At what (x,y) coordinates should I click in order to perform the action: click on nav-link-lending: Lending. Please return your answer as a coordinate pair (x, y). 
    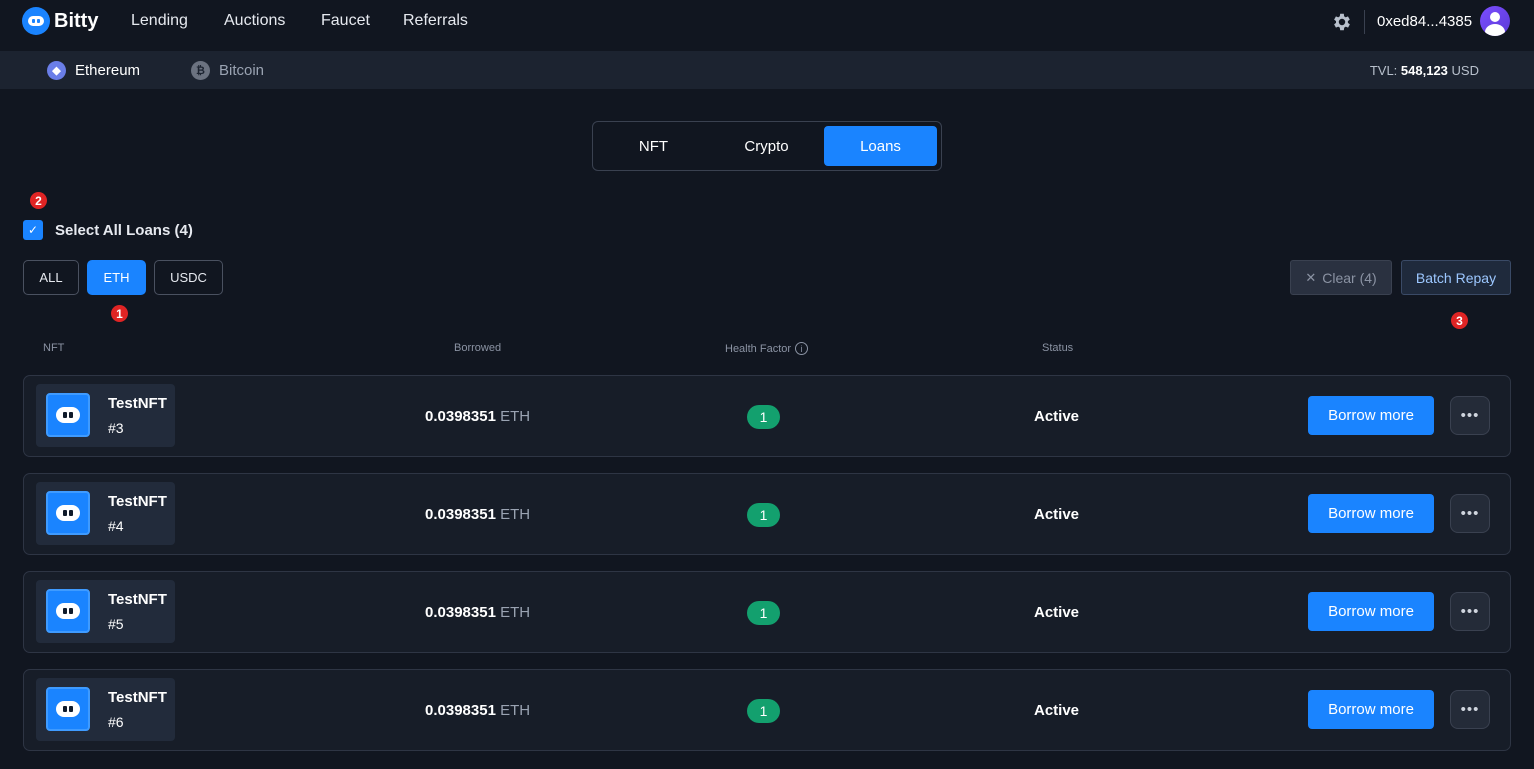
    Looking at the image, I should click on (159, 21).